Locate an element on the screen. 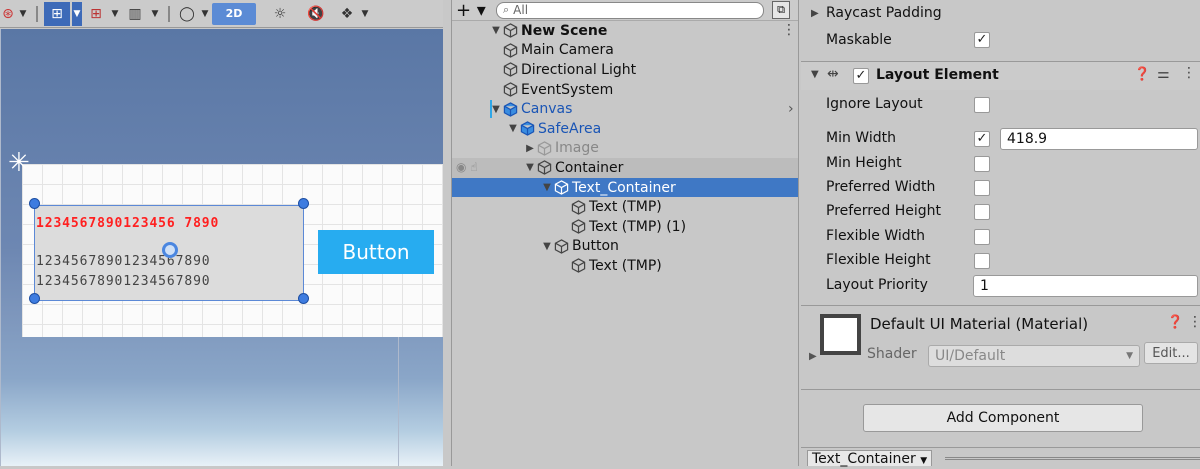 The height and width of the screenshot is (469, 1200). add-plus-icon: + ▾ is located at coordinates (476, 10).